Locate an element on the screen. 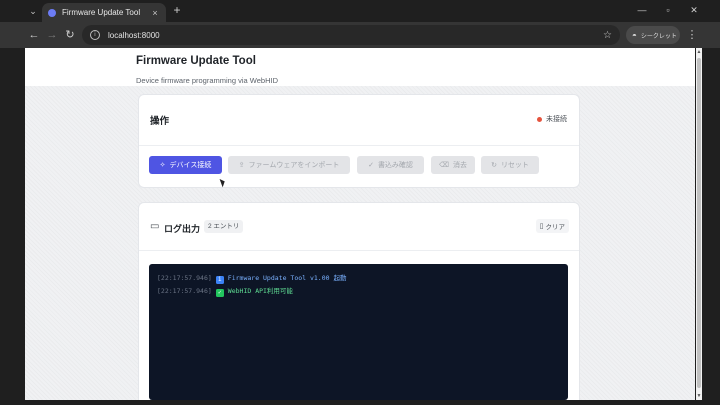  minimize-icon: — is located at coordinates (642, 10).